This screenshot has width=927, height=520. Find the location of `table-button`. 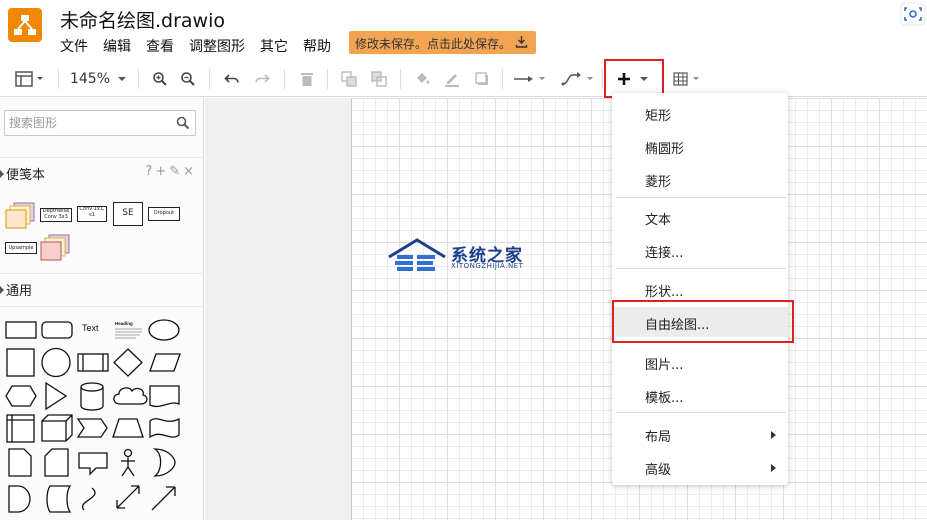

table-button is located at coordinates (688, 78).